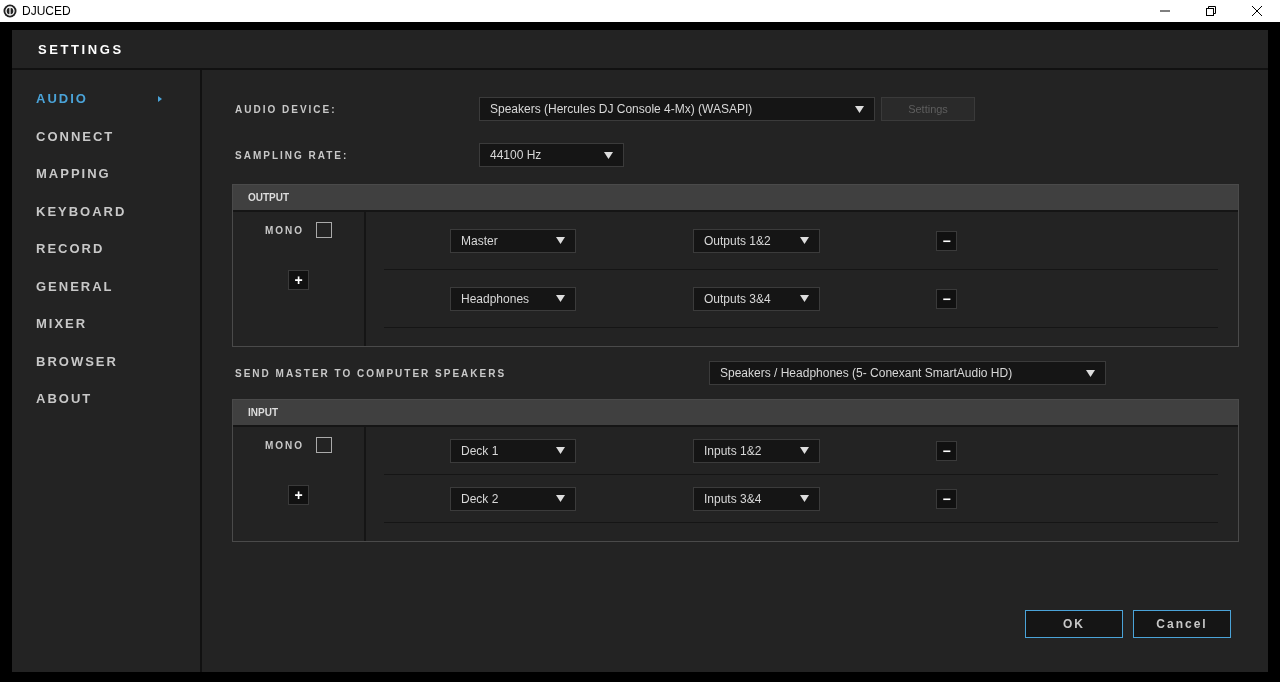  What do you see at coordinates (106, 249) in the screenshot?
I see `sidebar-item: RECORD` at bounding box center [106, 249].